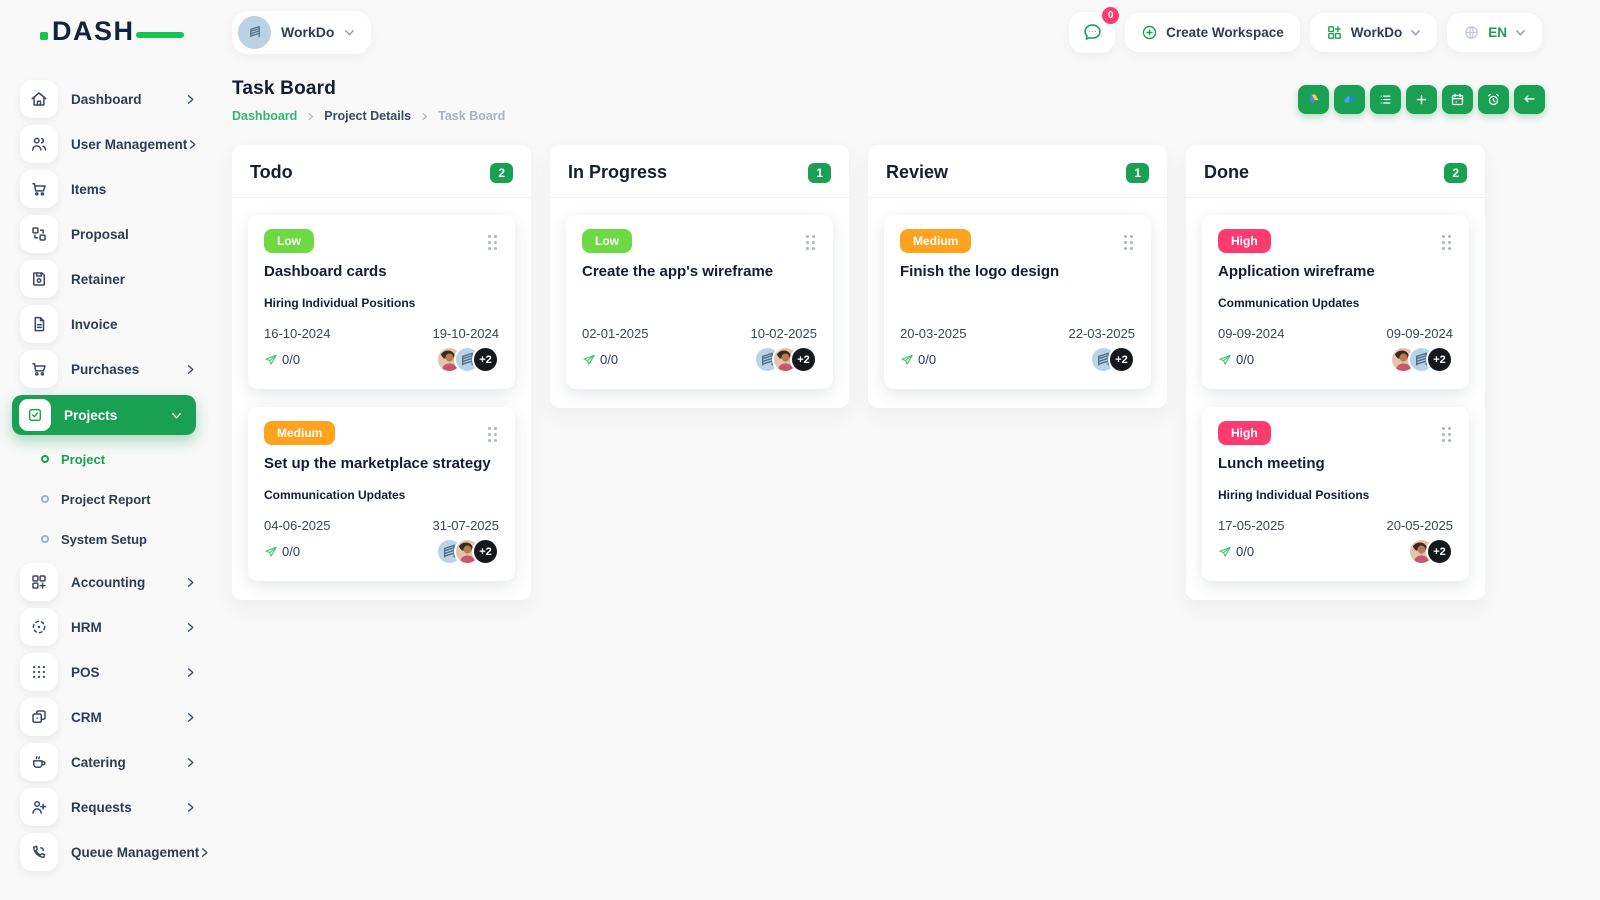 The image size is (1600, 900). I want to click on reminder-button, so click(1493, 99).